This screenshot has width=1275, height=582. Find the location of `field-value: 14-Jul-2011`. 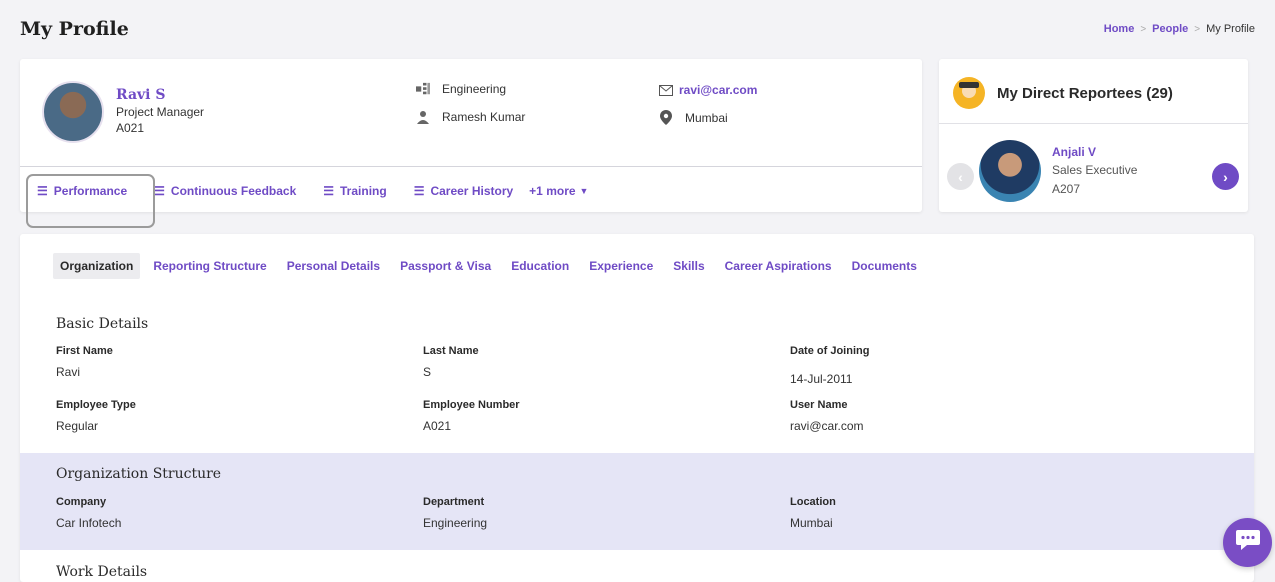

field-value: 14-Jul-2011 is located at coordinates (821, 379).